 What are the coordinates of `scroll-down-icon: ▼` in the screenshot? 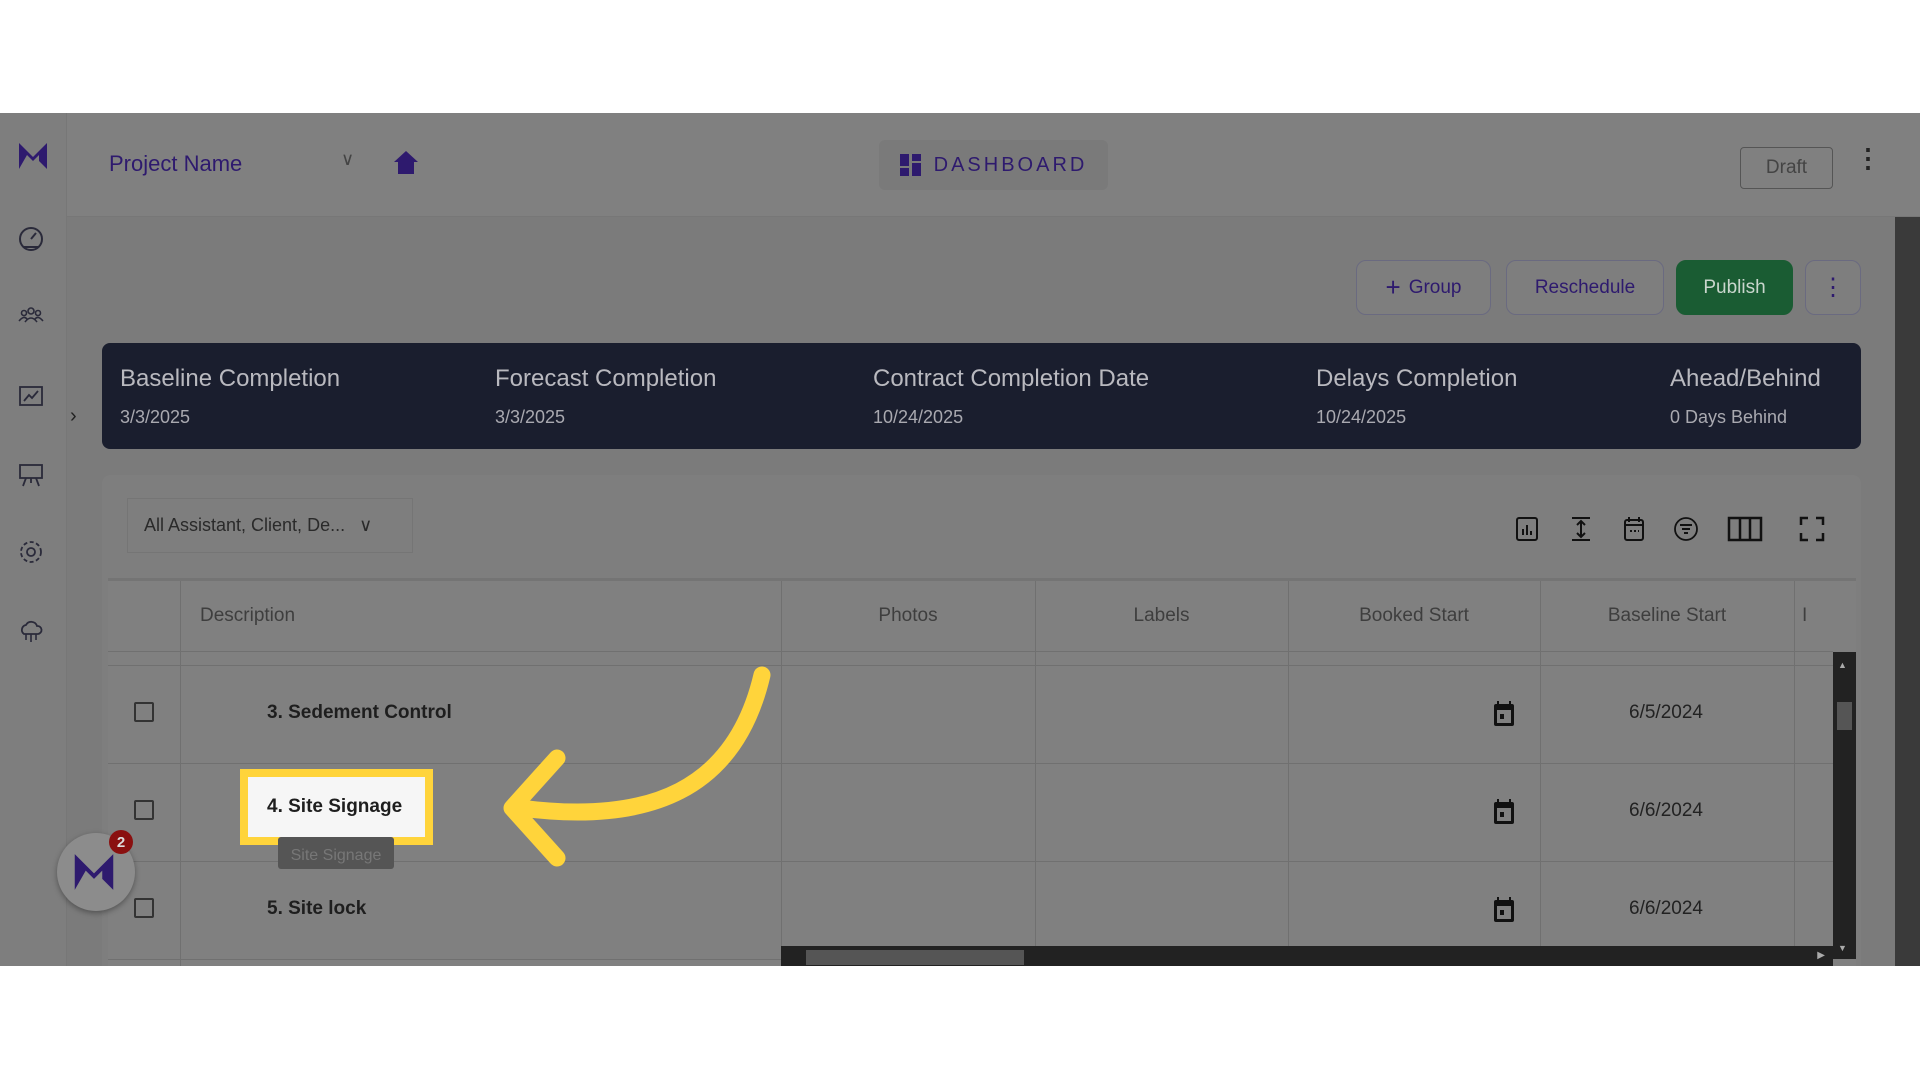 It's located at (1842, 948).